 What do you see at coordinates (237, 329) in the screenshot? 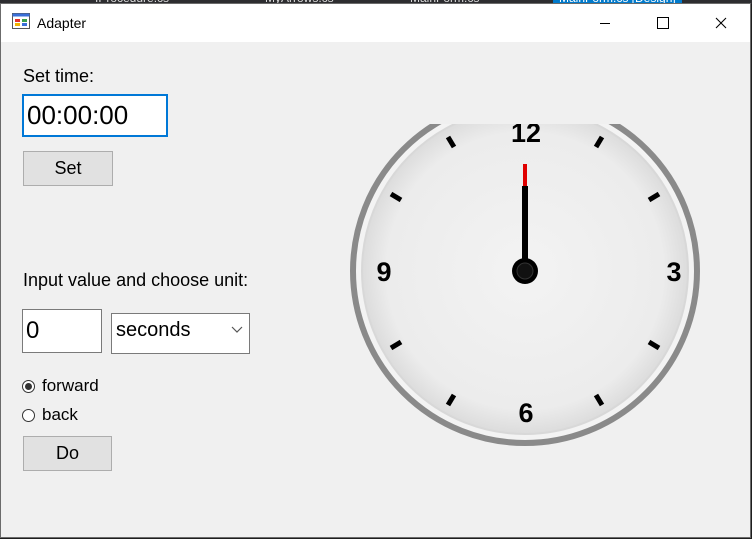
I see `chevron-down-icon` at bounding box center [237, 329].